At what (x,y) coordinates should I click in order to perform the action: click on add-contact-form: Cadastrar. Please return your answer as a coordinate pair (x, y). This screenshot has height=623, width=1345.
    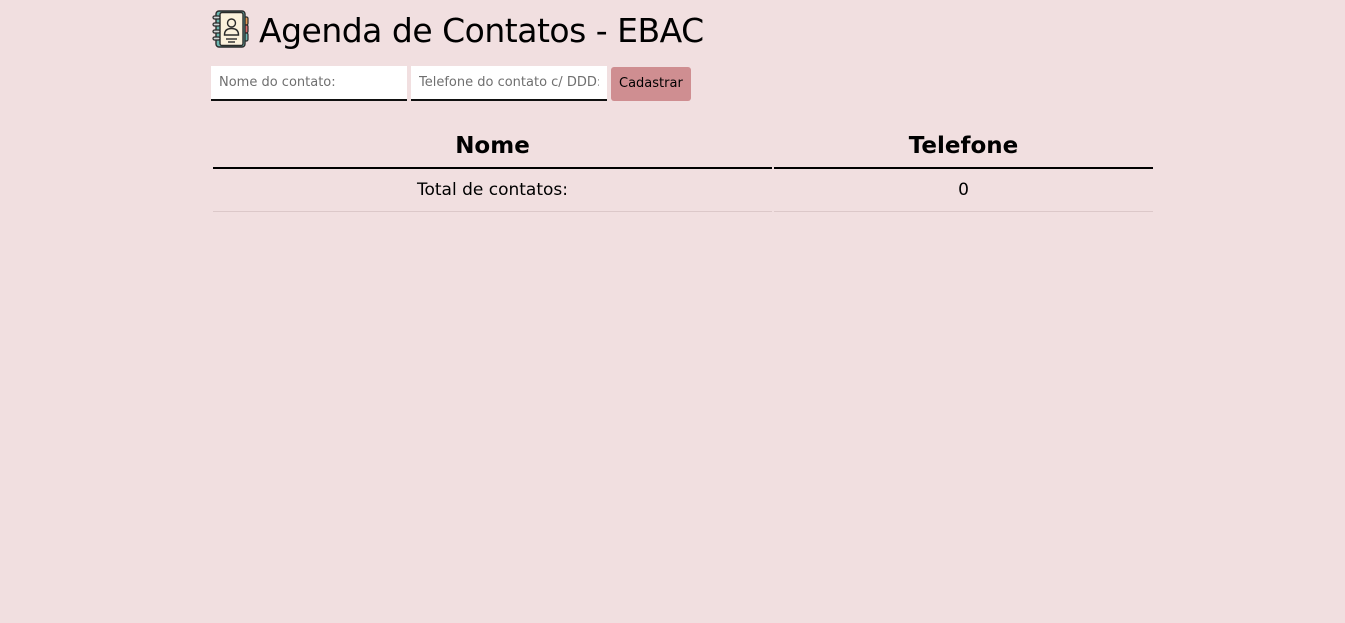
    Looking at the image, I should click on (683, 83).